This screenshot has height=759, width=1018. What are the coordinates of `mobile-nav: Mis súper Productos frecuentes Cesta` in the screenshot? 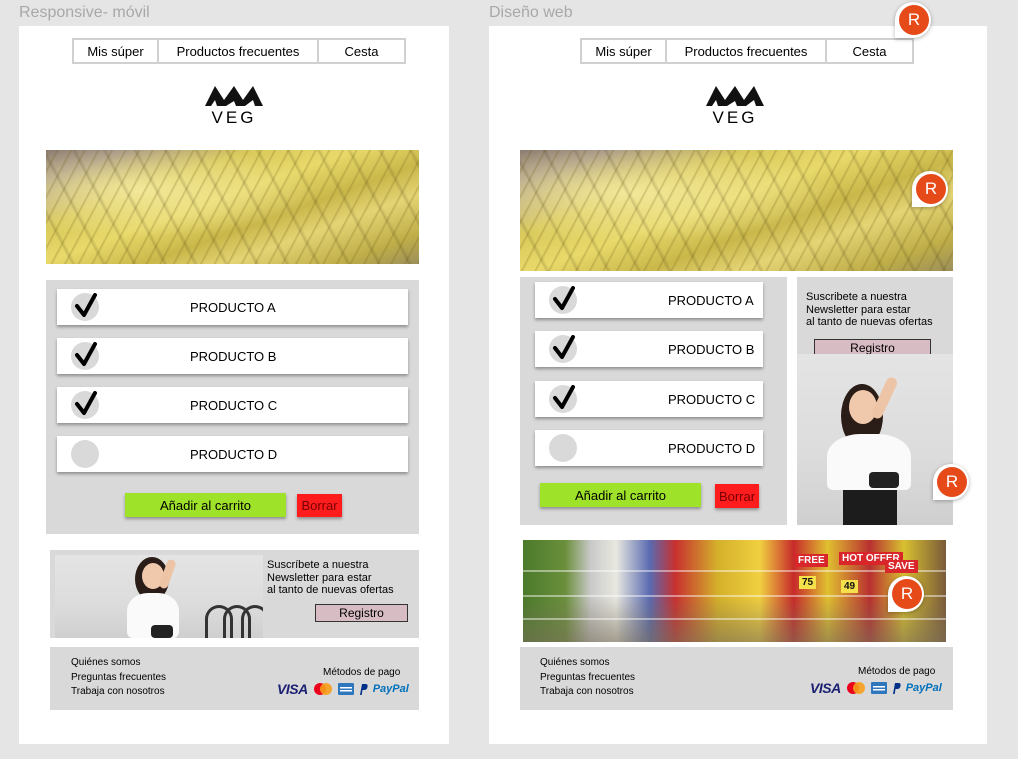 It's located at (239, 51).